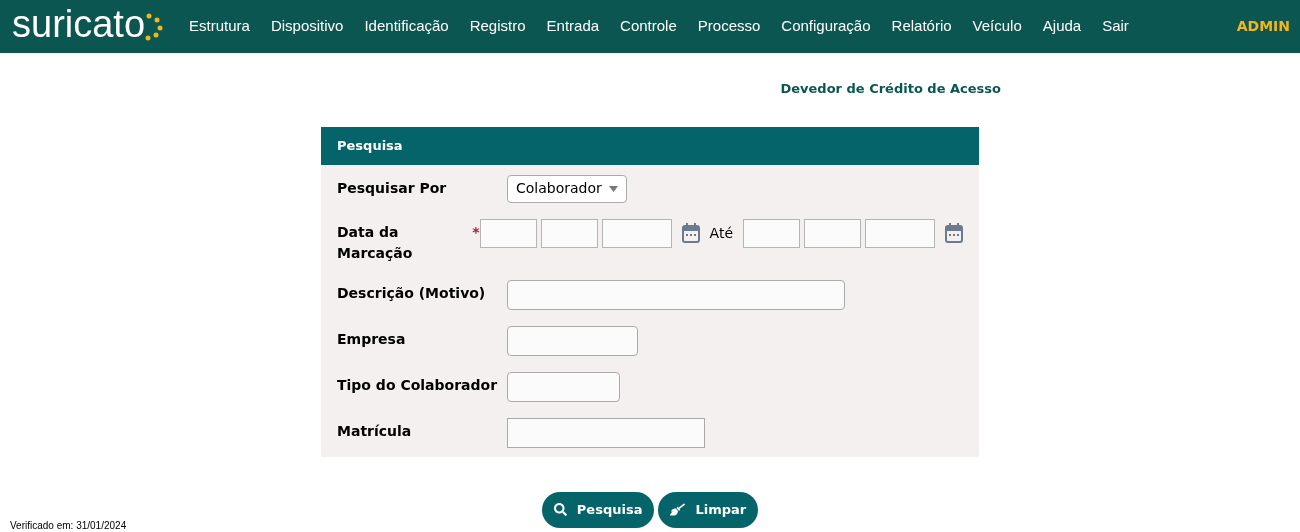  I want to click on nav-link: Identificação, so click(406, 26).